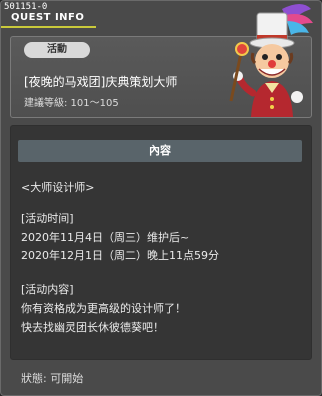 This screenshot has height=396, width=322. Describe the element at coordinates (47, 289) in the screenshot. I see `content-line: [活动内容]` at that location.